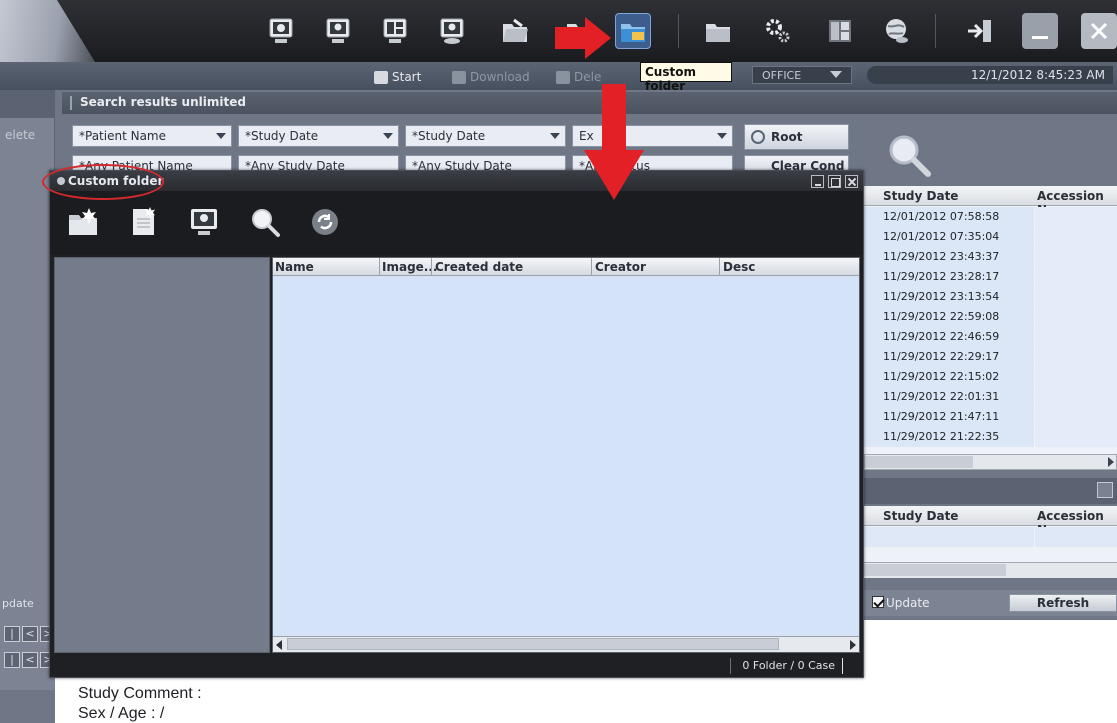 This screenshot has width=1117, height=723. Describe the element at coordinates (990, 317) in the screenshot. I see `table-row: 11/29/2012 22:59:08` at that location.